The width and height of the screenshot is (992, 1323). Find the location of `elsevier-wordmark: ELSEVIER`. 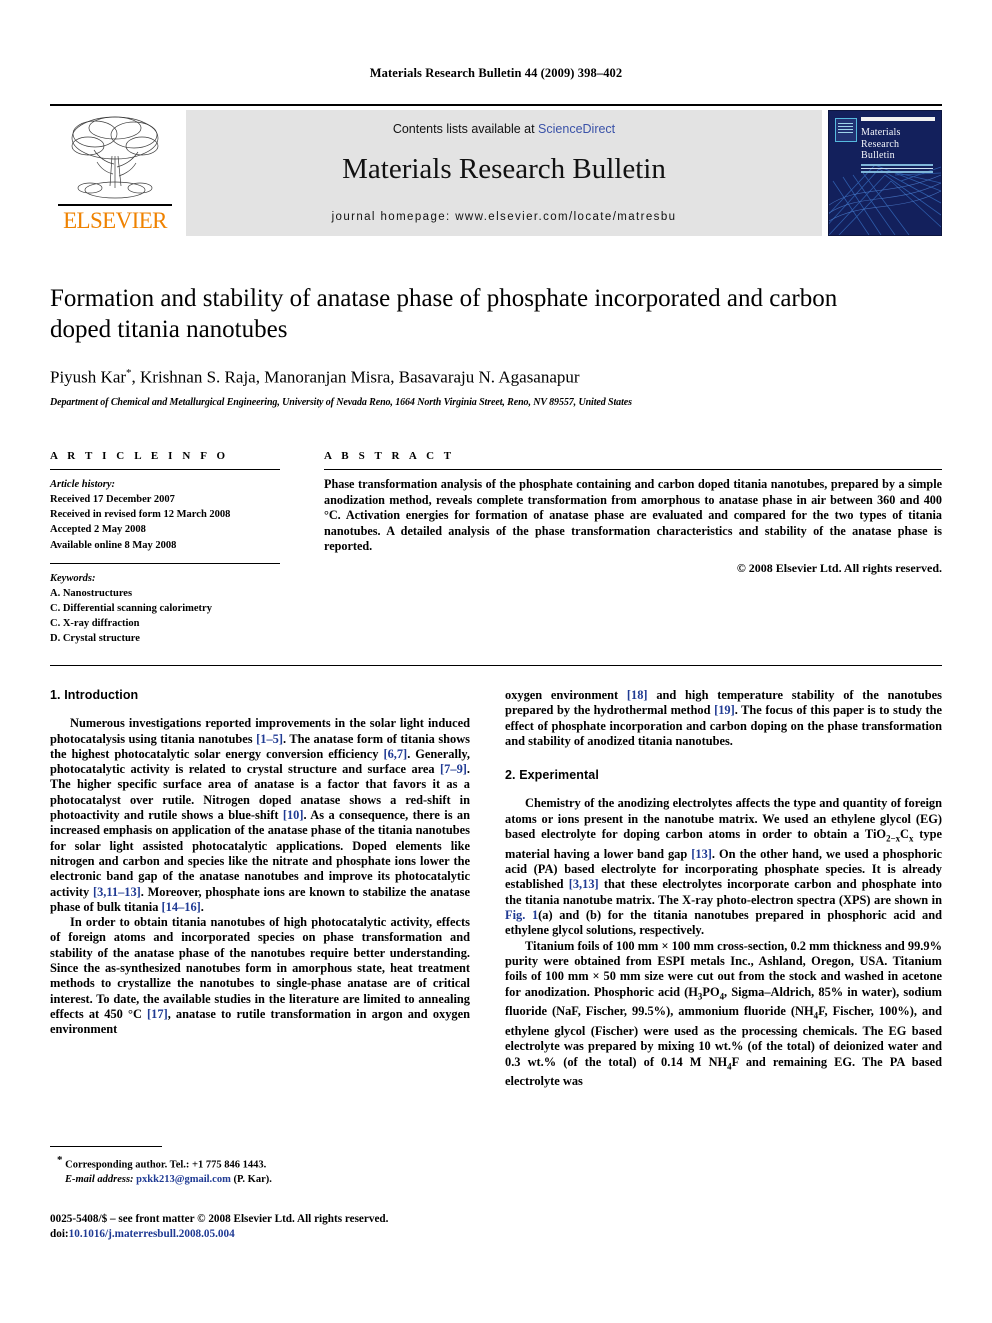

elsevier-wordmark: ELSEVIER is located at coordinates (115, 220).